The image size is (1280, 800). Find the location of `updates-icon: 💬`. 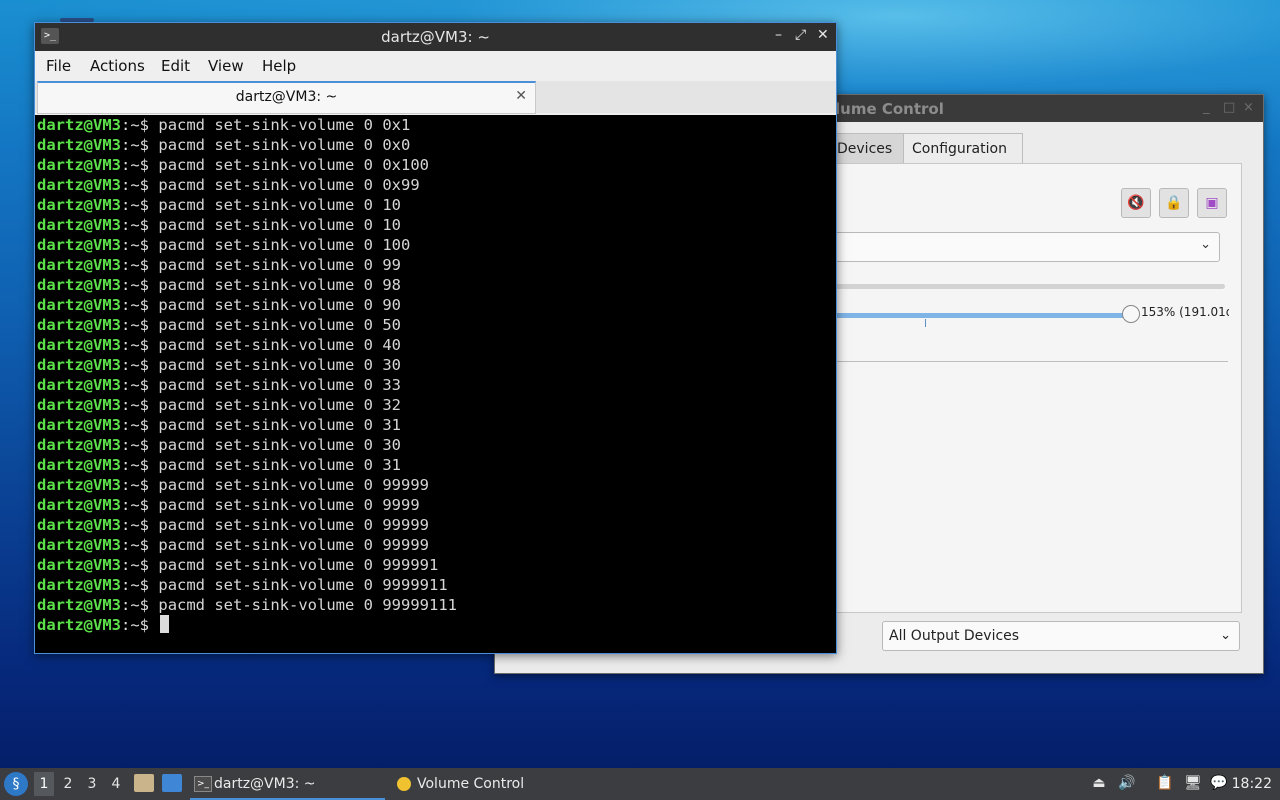

updates-icon: 💬 is located at coordinates (1219, 783).